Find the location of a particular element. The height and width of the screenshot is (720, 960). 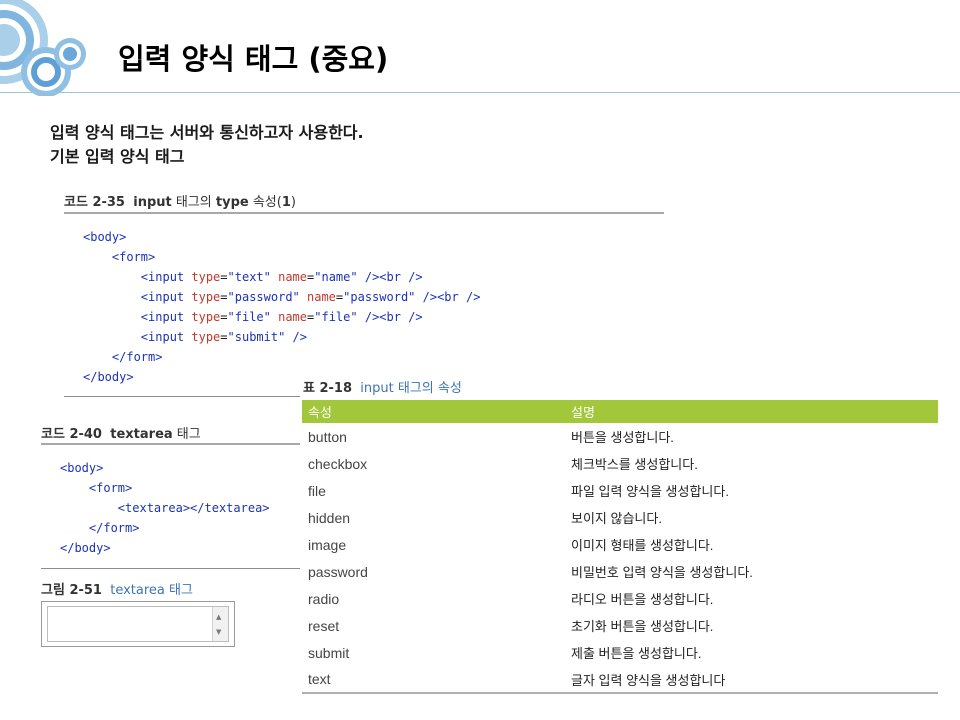

code-token-tag: </body> is located at coordinates (108, 377).